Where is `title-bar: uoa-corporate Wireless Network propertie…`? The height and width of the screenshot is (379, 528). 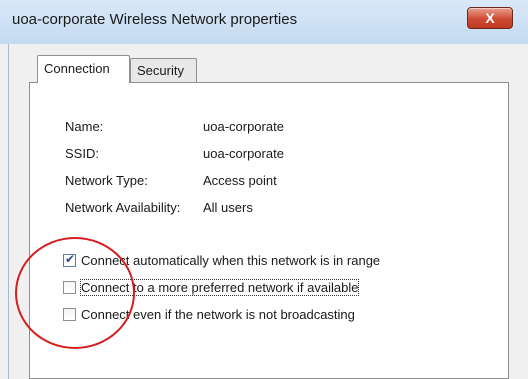
title-bar: uoa-corporate Wireless Network propertie… is located at coordinates (264, 22).